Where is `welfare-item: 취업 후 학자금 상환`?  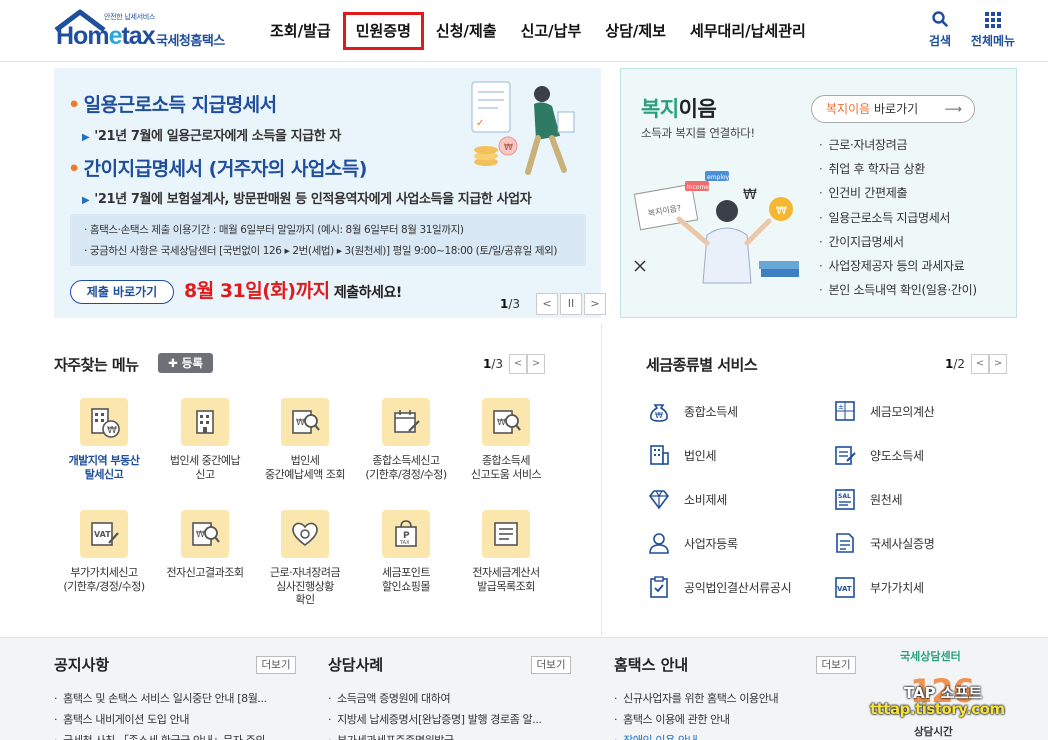
welfare-item: 취업 후 학자금 상환 is located at coordinates (898, 169).